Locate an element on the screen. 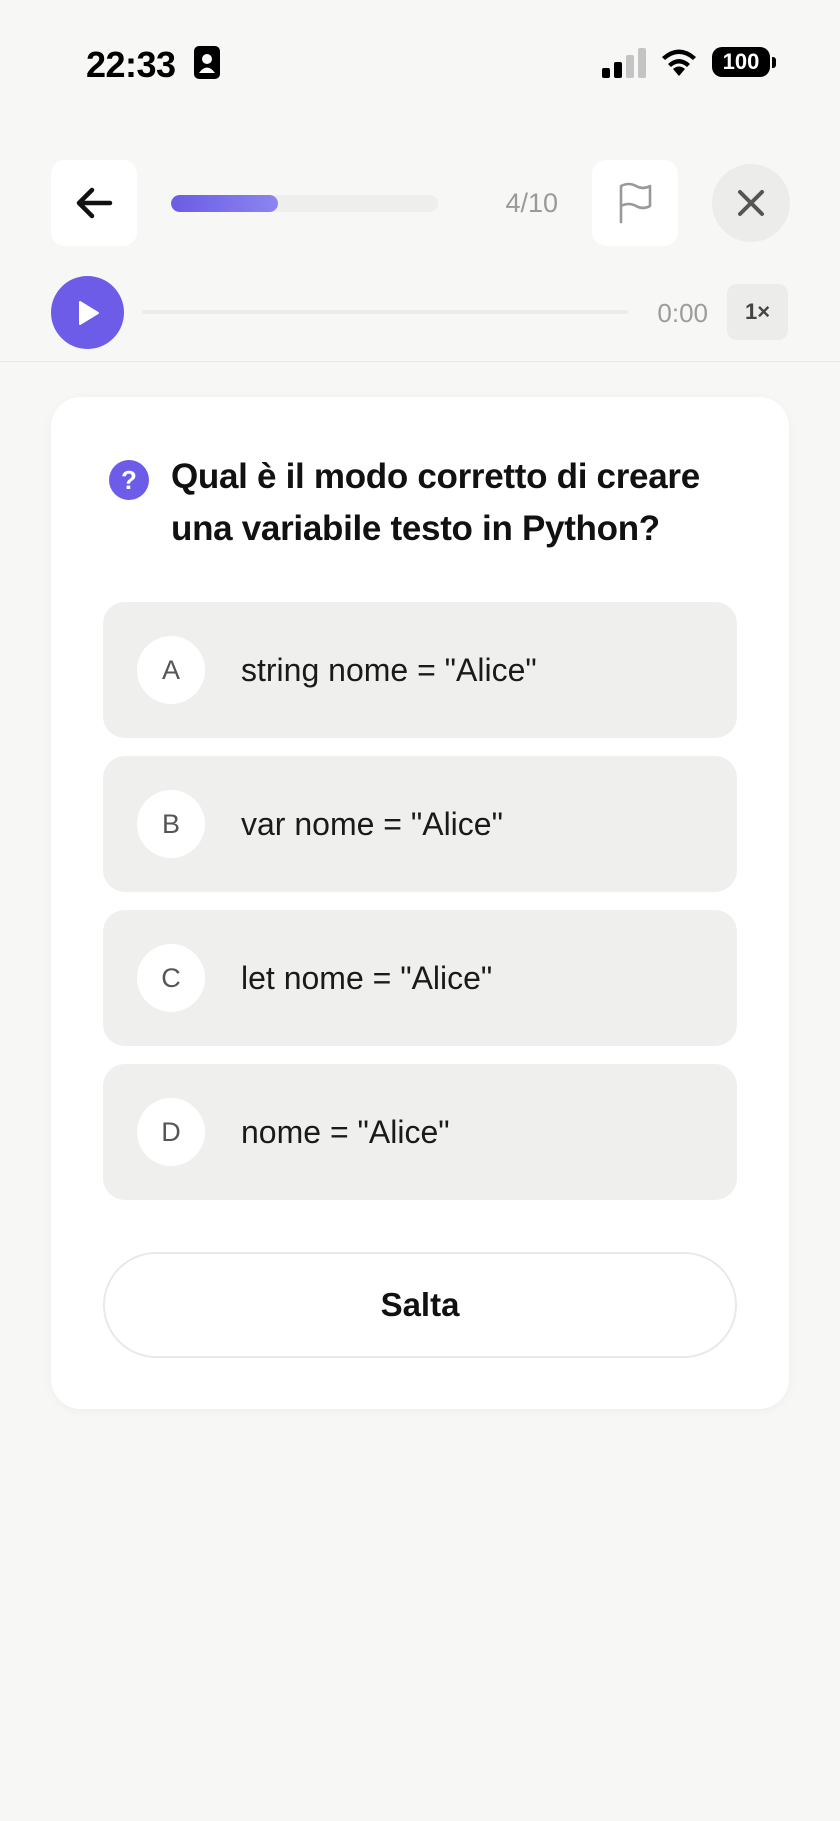 The height and width of the screenshot is (1821, 840). status-time: 22:33 is located at coordinates (131, 64).